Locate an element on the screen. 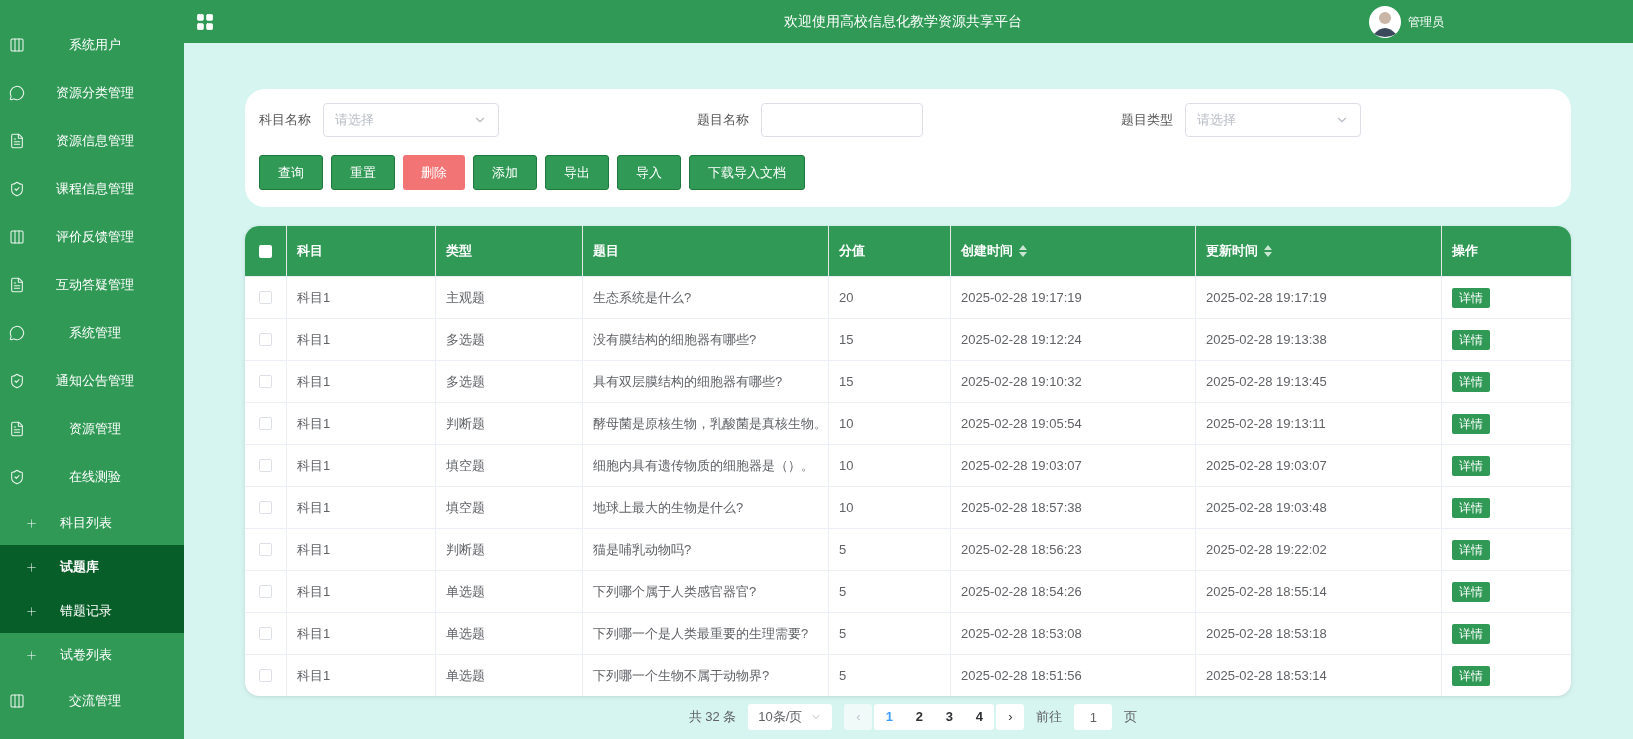 The height and width of the screenshot is (739, 1633). next-page-button: › is located at coordinates (1010, 717).